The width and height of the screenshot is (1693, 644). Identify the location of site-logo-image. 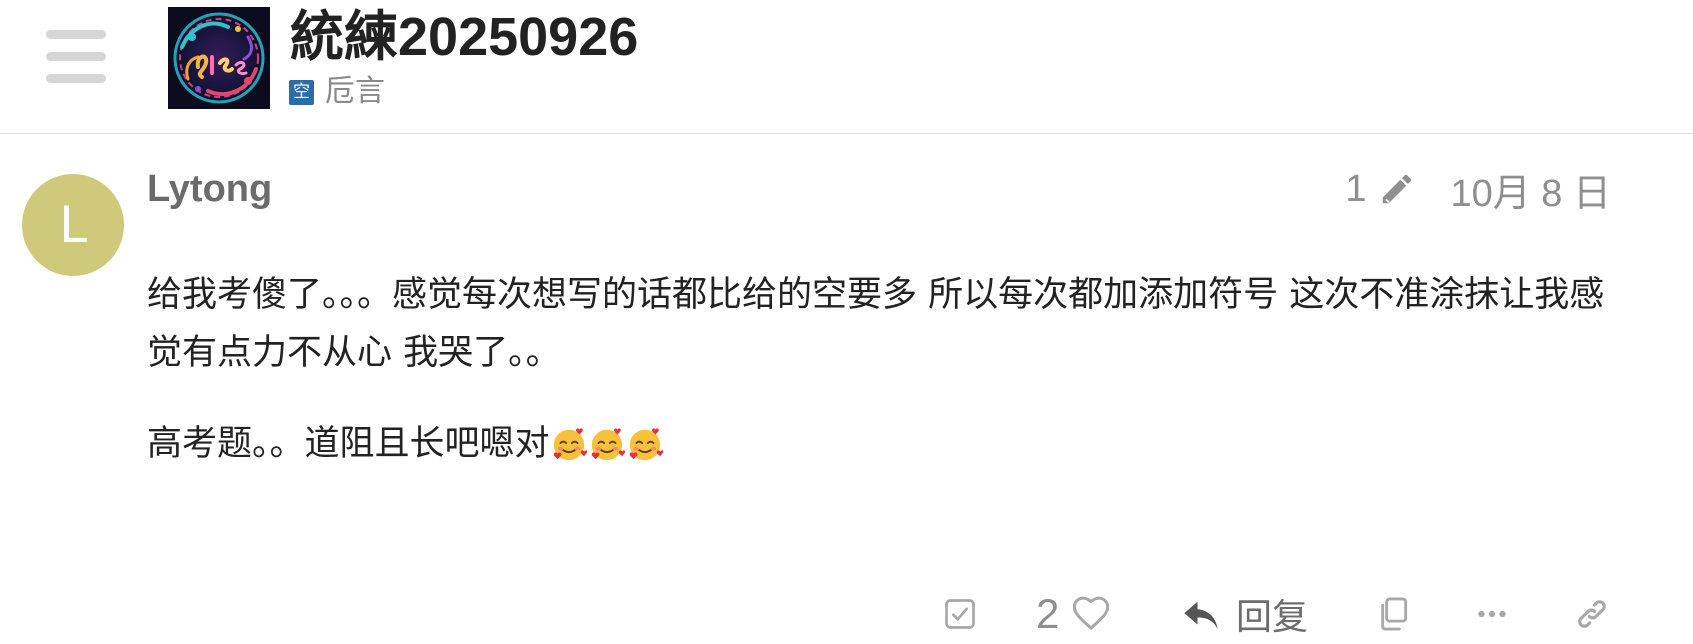
(219, 58).